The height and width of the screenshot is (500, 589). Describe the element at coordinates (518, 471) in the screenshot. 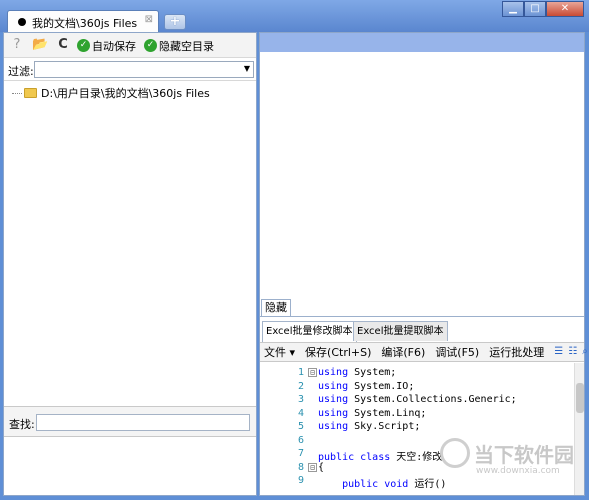

I see `watermark-domain: www.downxia.com` at that location.